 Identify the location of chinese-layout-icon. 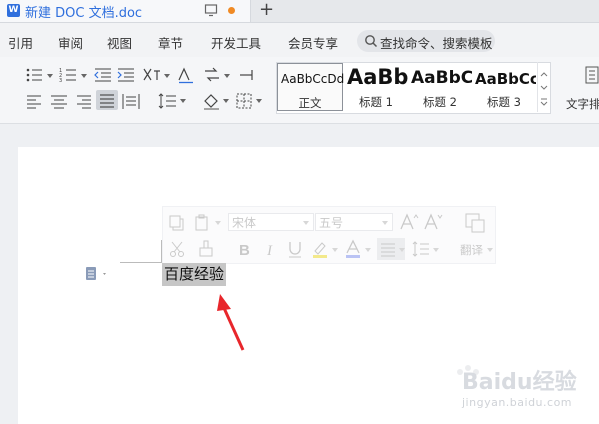
(151, 74).